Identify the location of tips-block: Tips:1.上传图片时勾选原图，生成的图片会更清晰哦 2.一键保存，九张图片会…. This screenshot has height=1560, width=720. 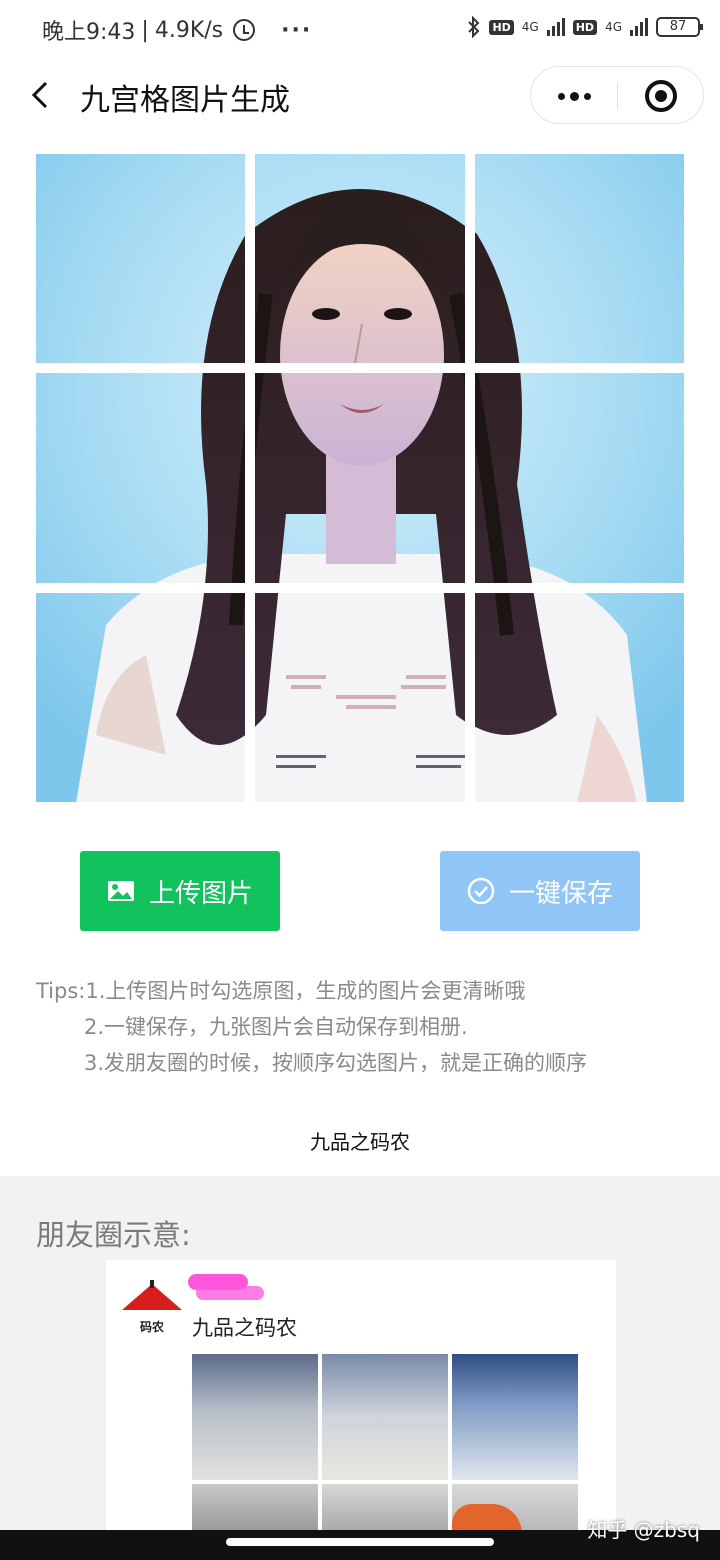
(311, 1027).